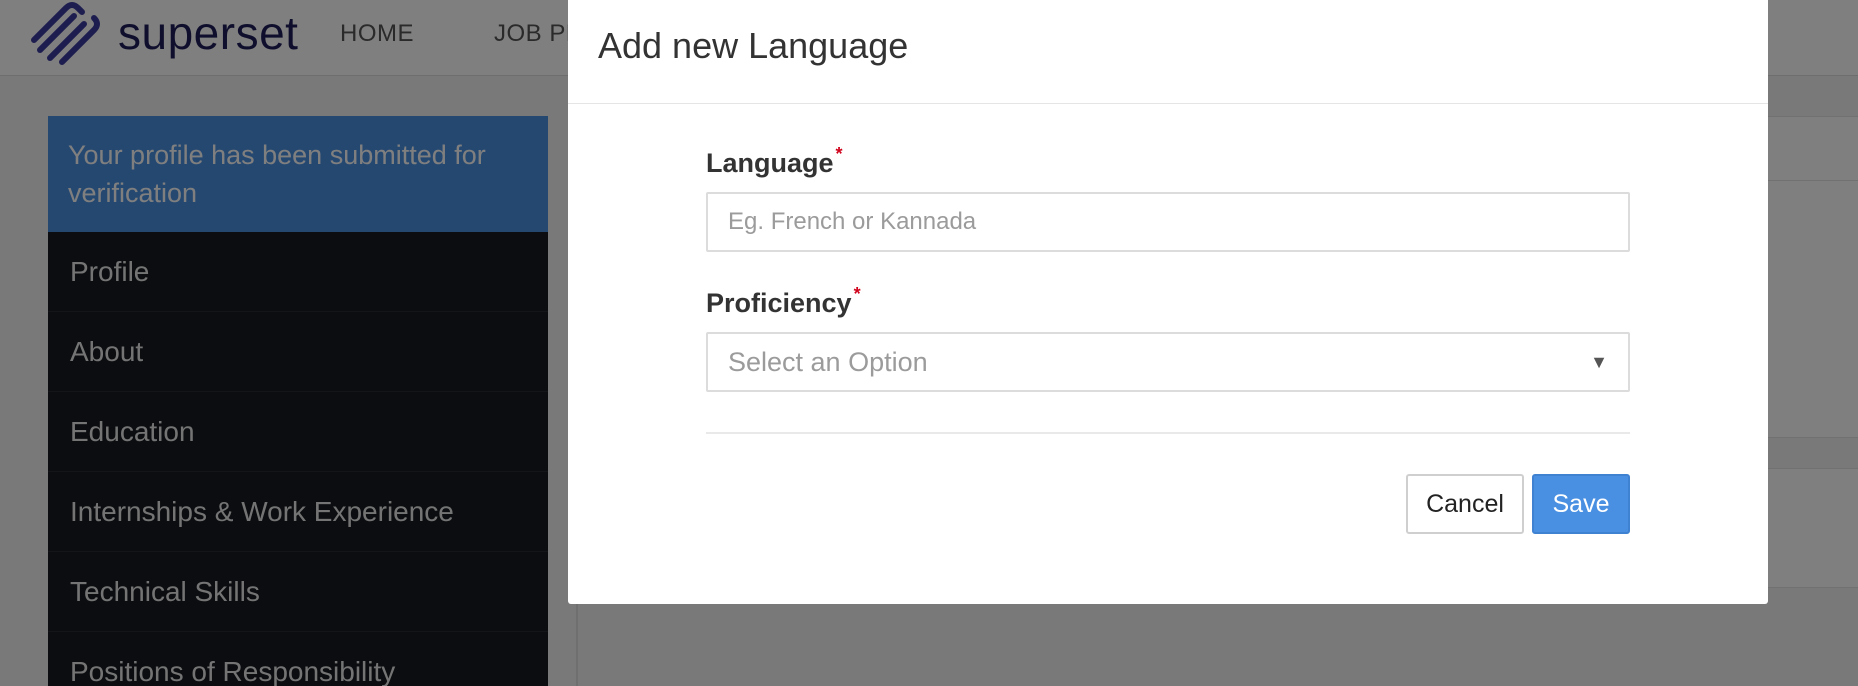 Image resolution: width=1858 pixels, height=686 pixels. I want to click on language-input, so click(1168, 222).